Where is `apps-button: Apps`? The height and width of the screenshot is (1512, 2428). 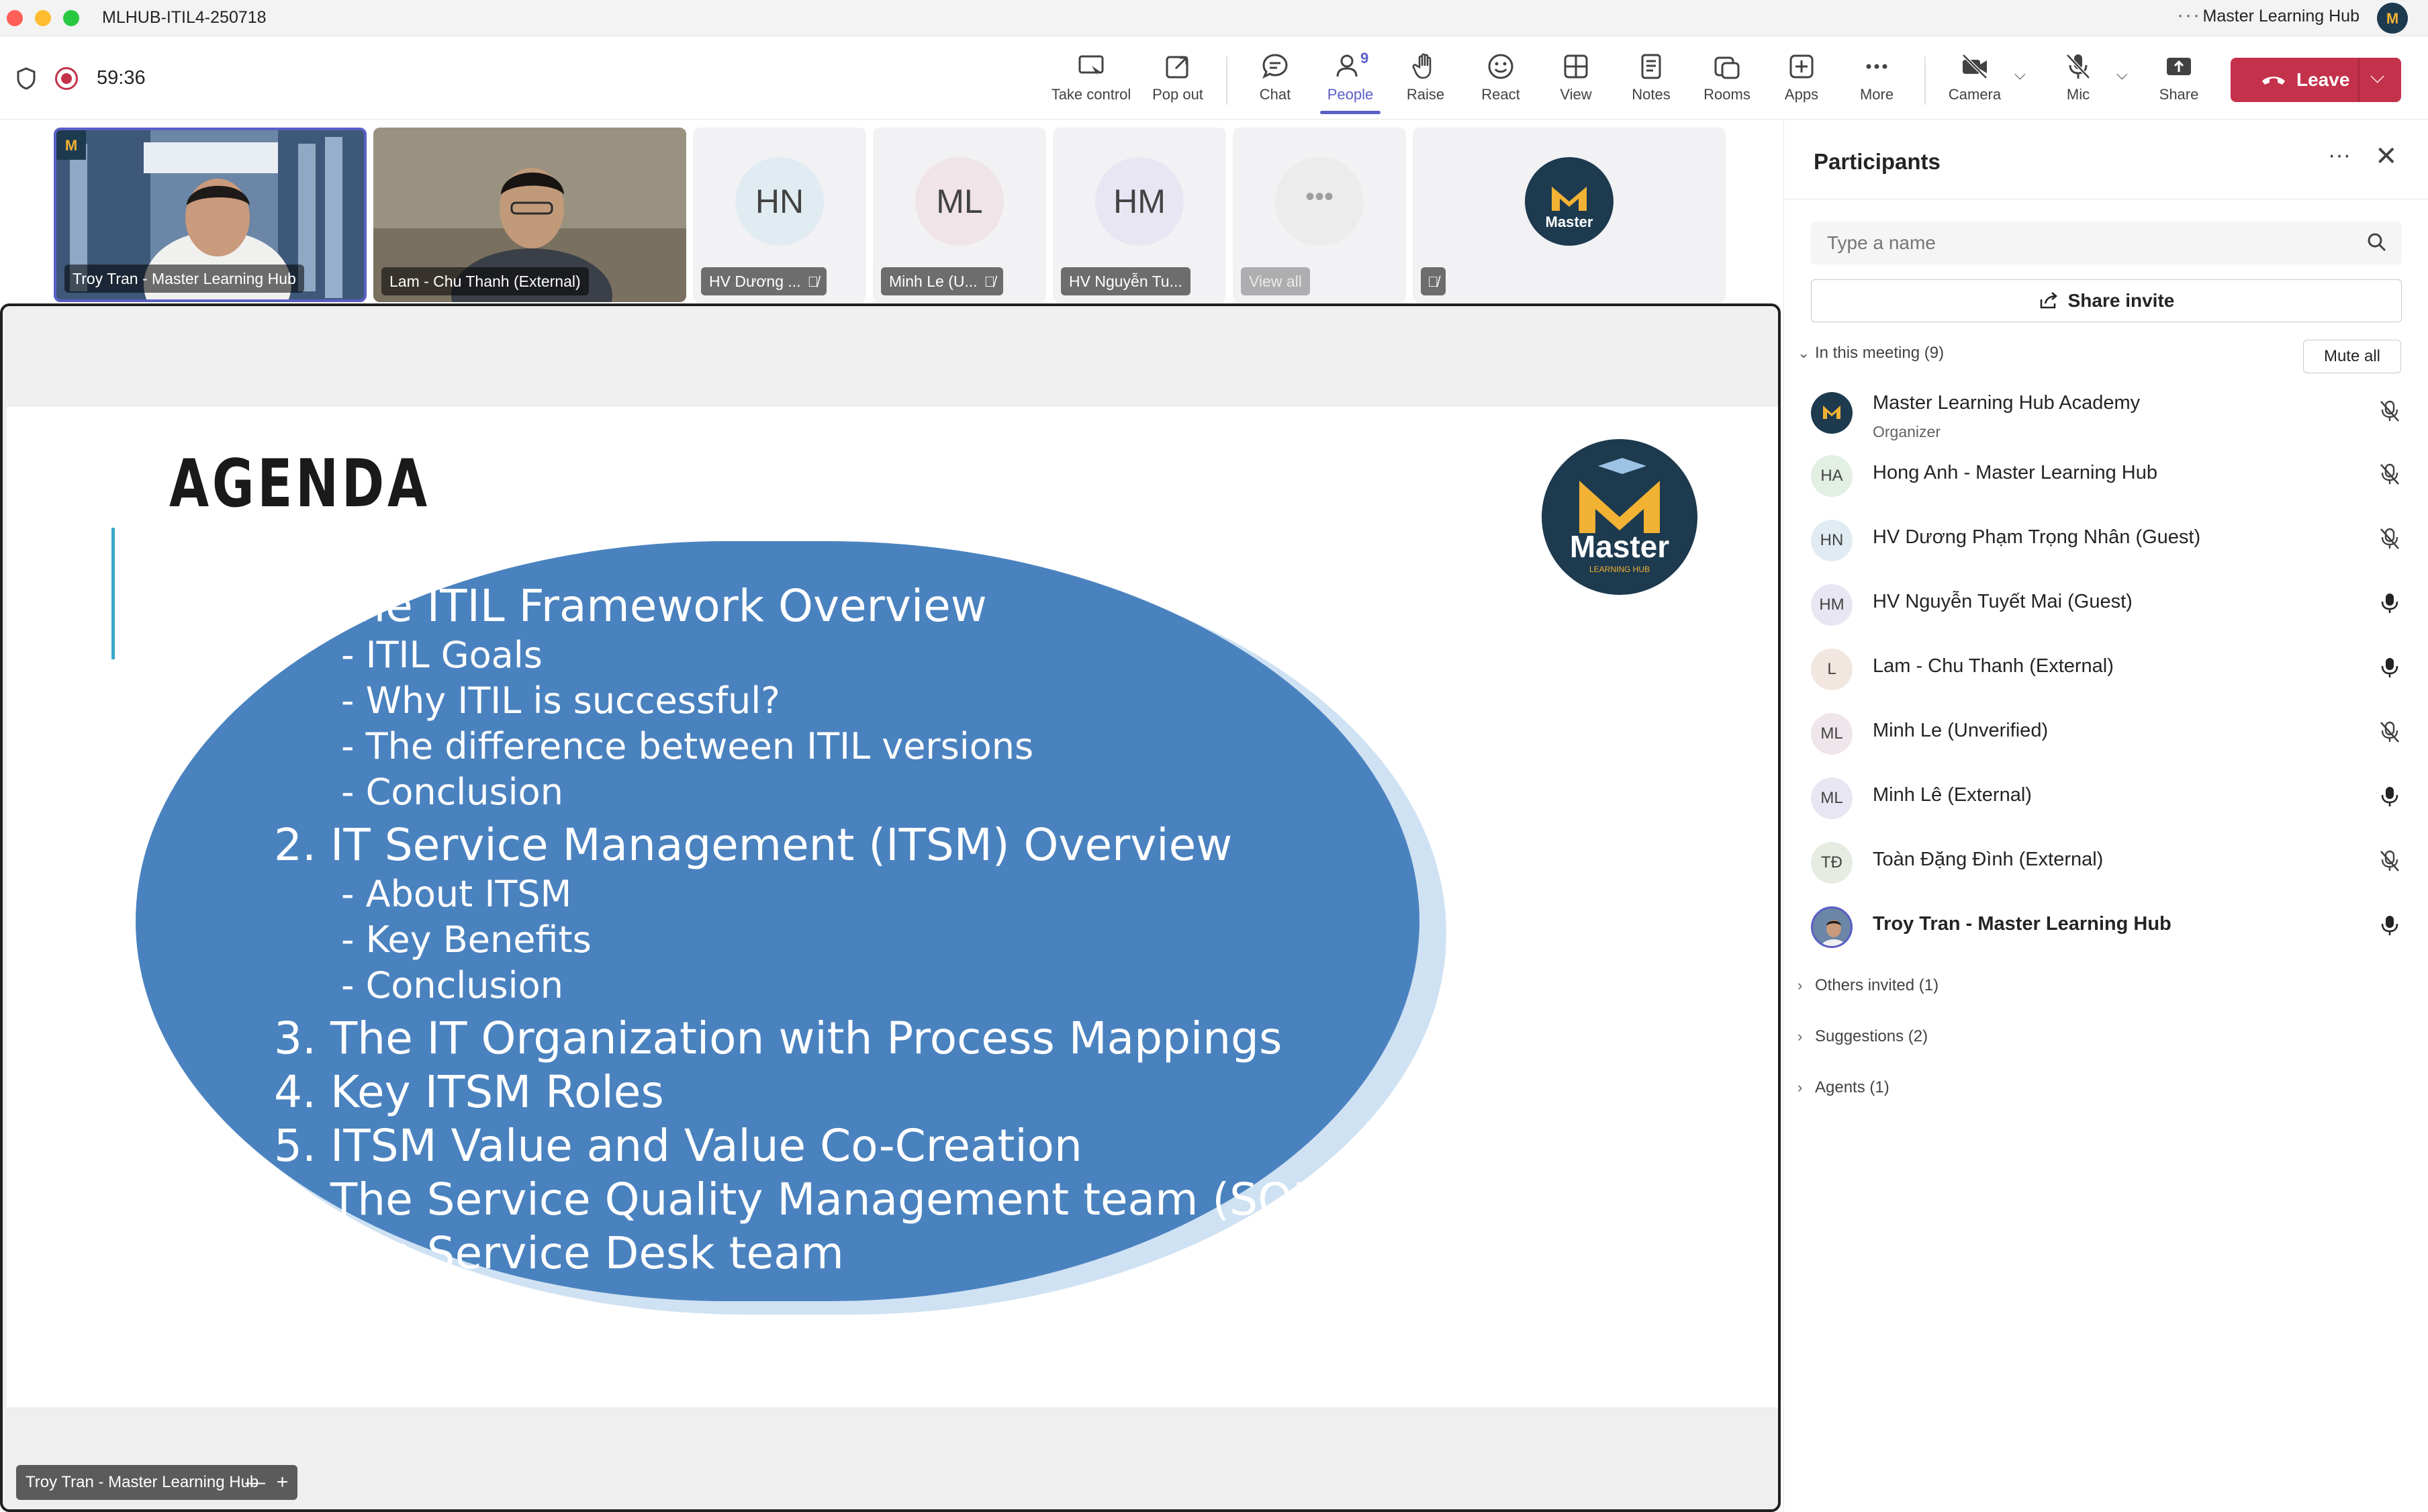 apps-button: Apps is located at coordinates (1801, 82).